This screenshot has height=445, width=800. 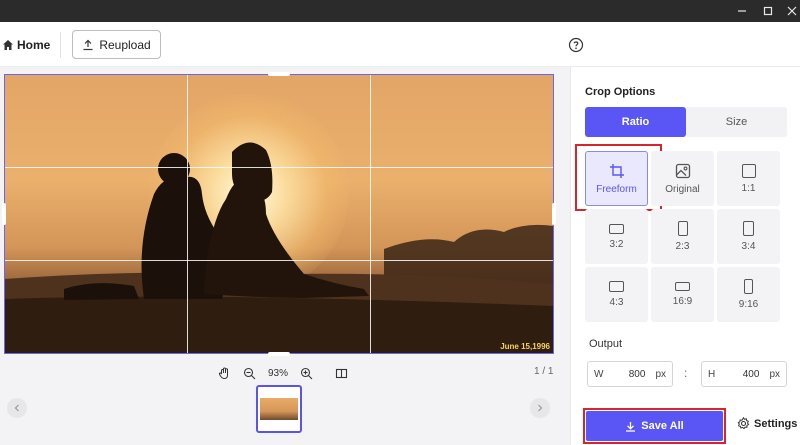 I want to click on view-toolbar: 93%, so click(x=283, y=373).